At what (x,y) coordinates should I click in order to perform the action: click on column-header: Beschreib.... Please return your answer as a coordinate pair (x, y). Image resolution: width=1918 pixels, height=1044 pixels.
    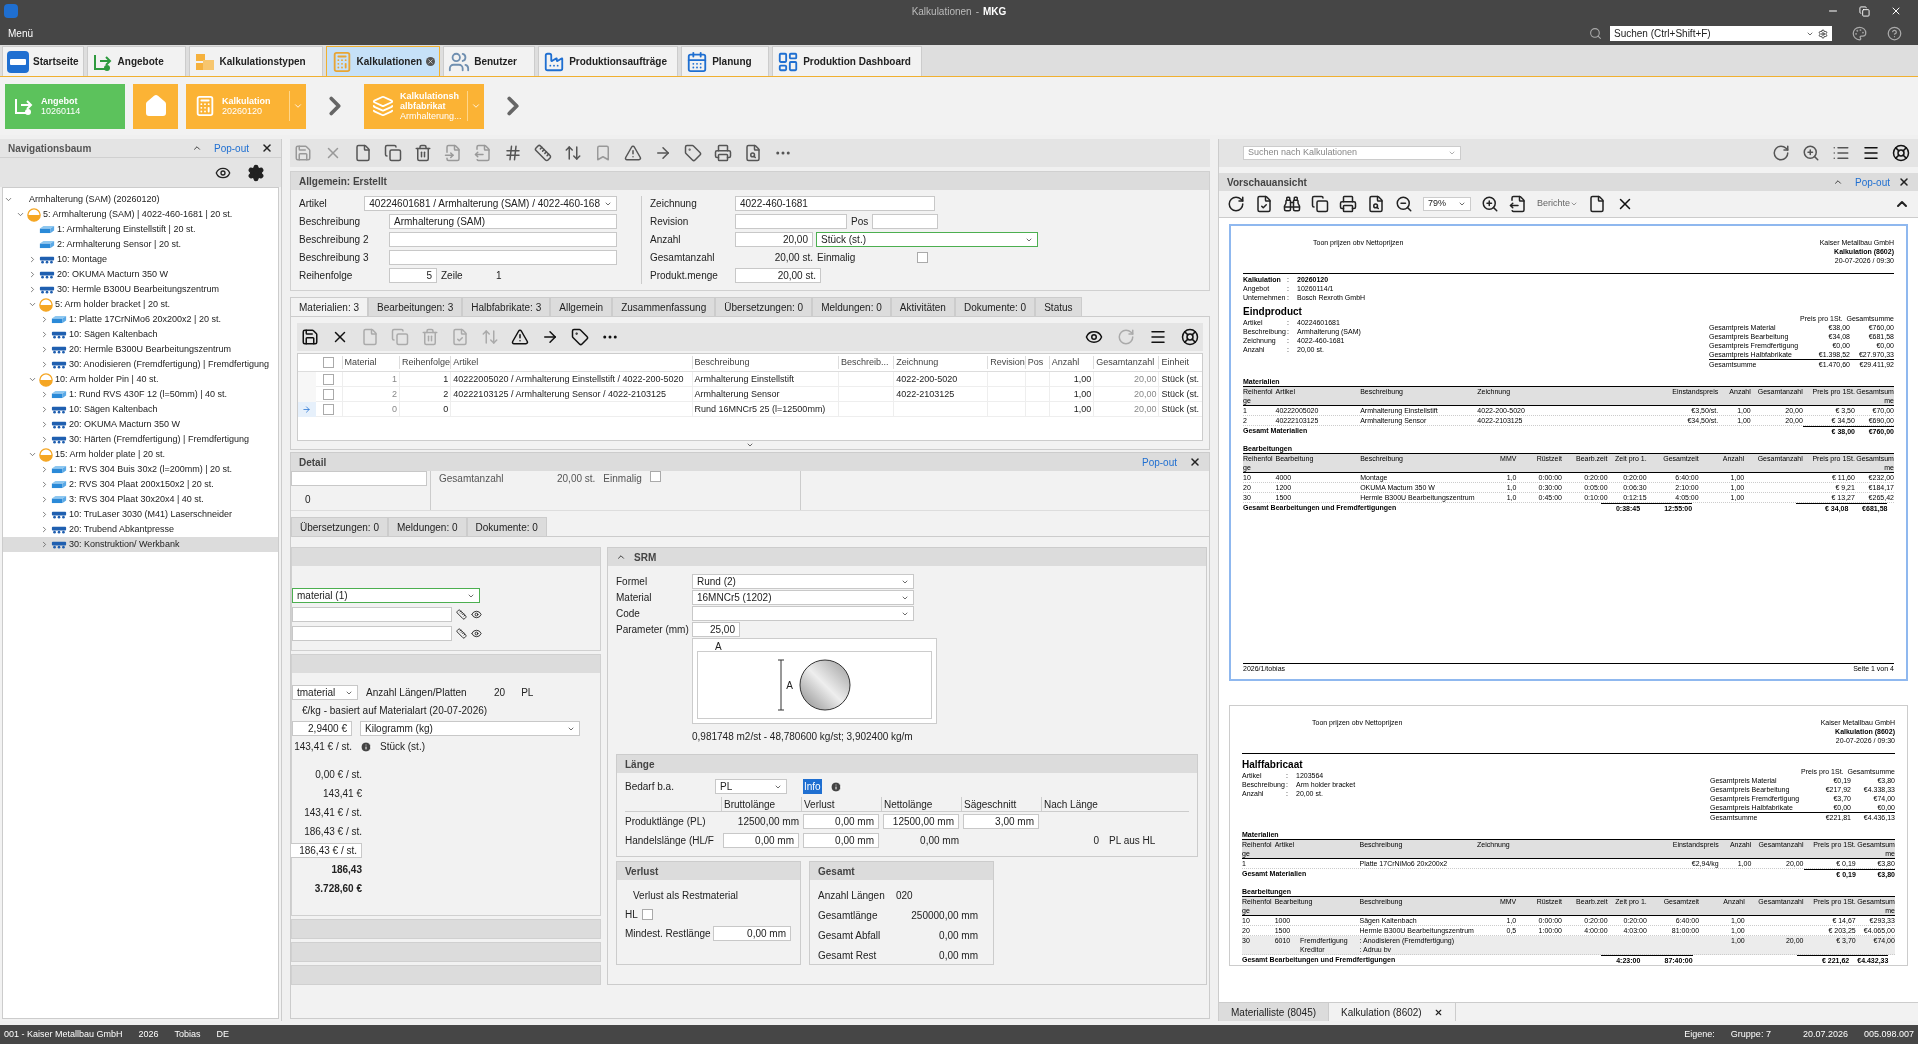
    Looking at the image, I should click on (865, 362).